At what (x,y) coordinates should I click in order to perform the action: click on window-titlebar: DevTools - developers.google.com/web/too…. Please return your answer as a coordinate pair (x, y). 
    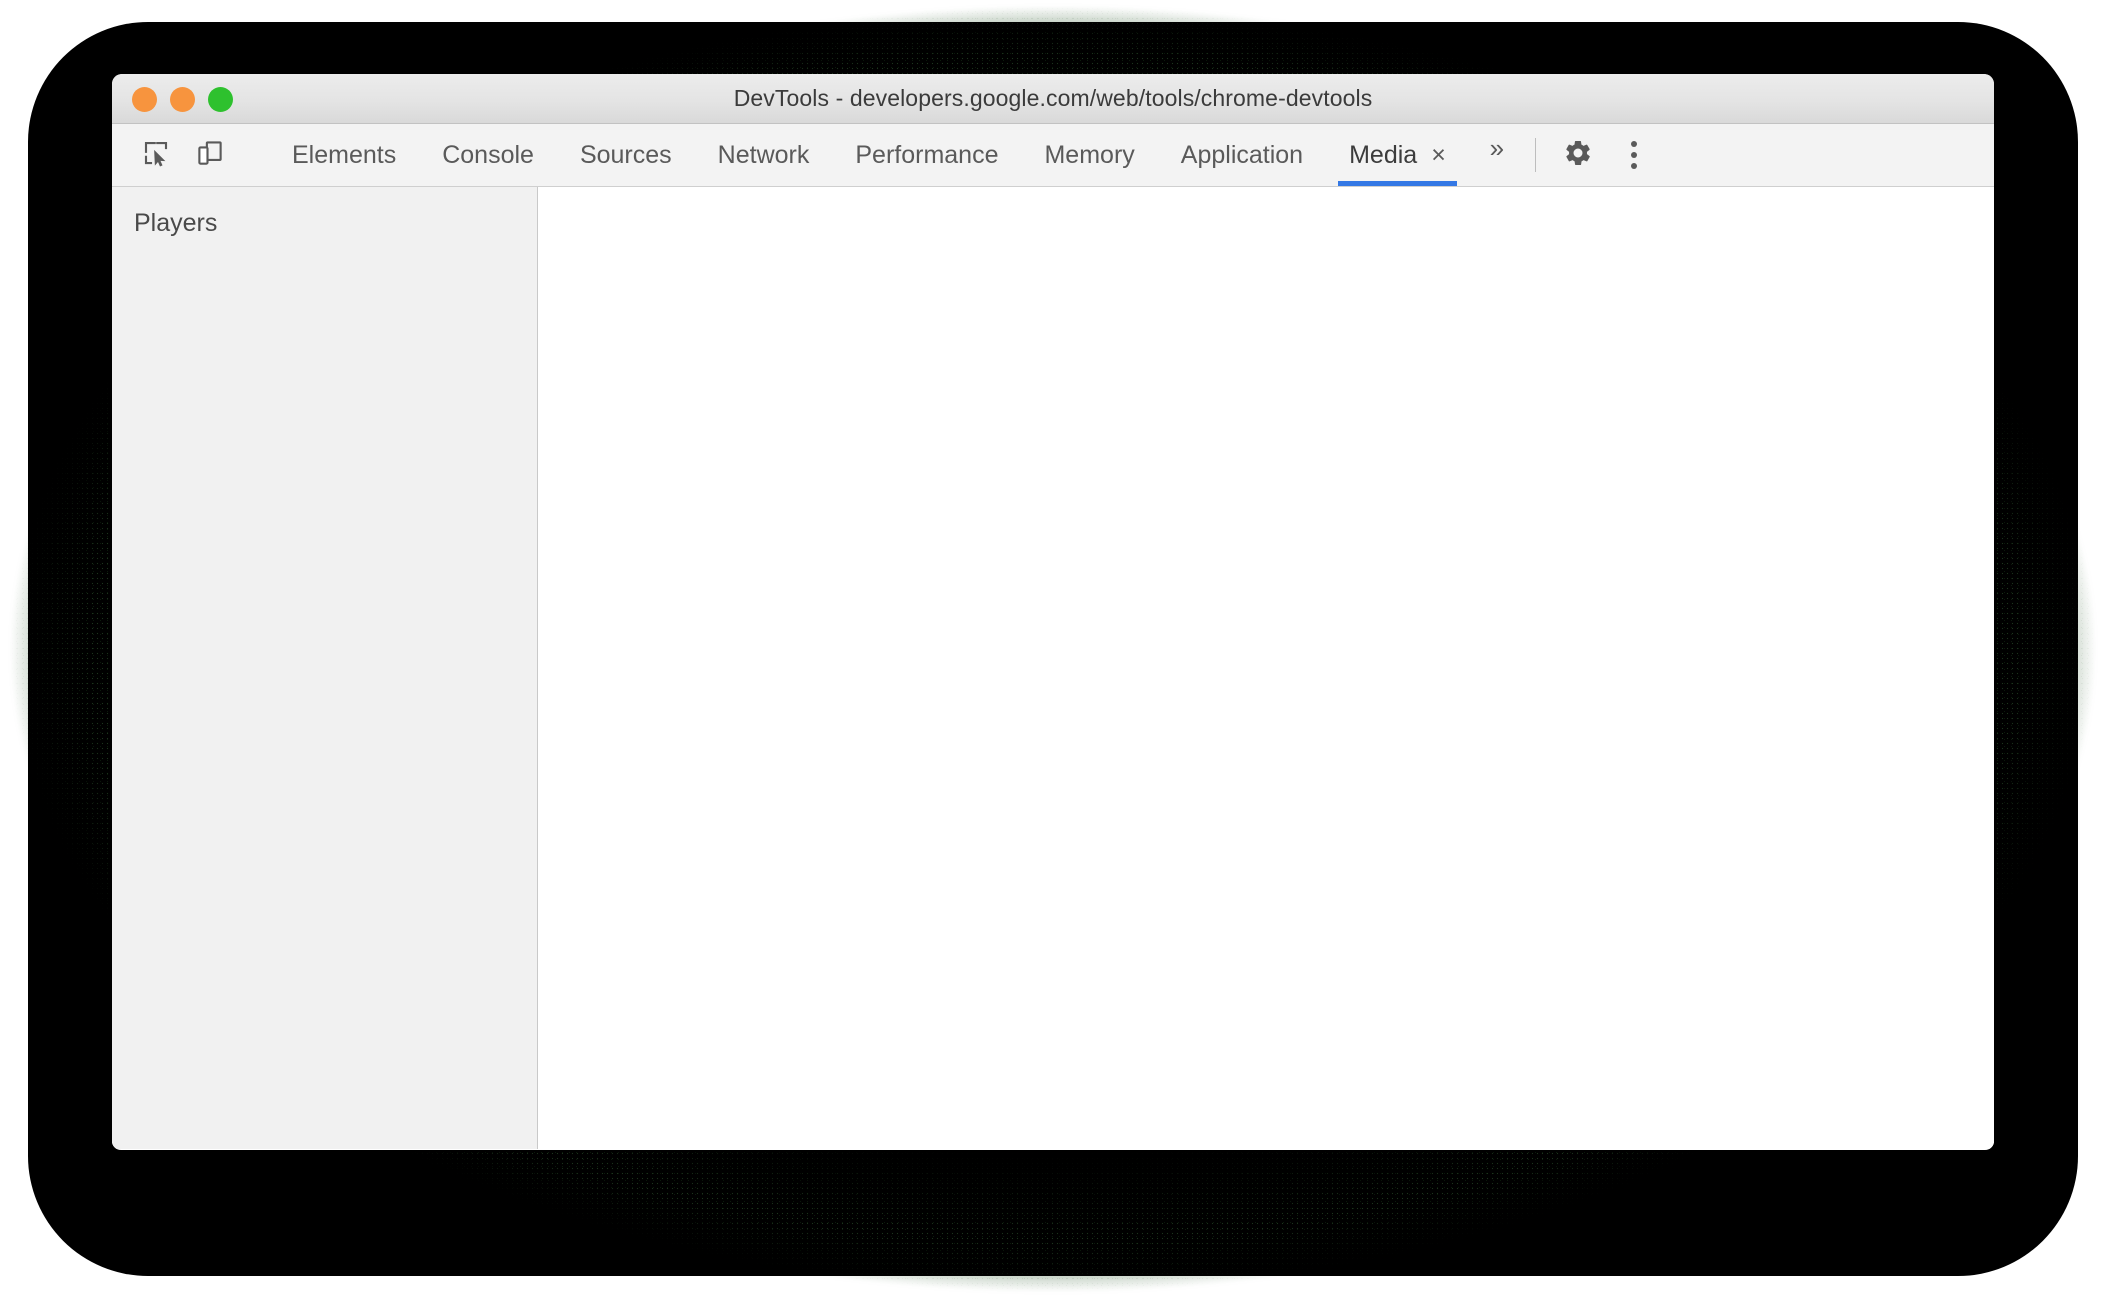
    Looking at the image, I should click on (1053, 99).